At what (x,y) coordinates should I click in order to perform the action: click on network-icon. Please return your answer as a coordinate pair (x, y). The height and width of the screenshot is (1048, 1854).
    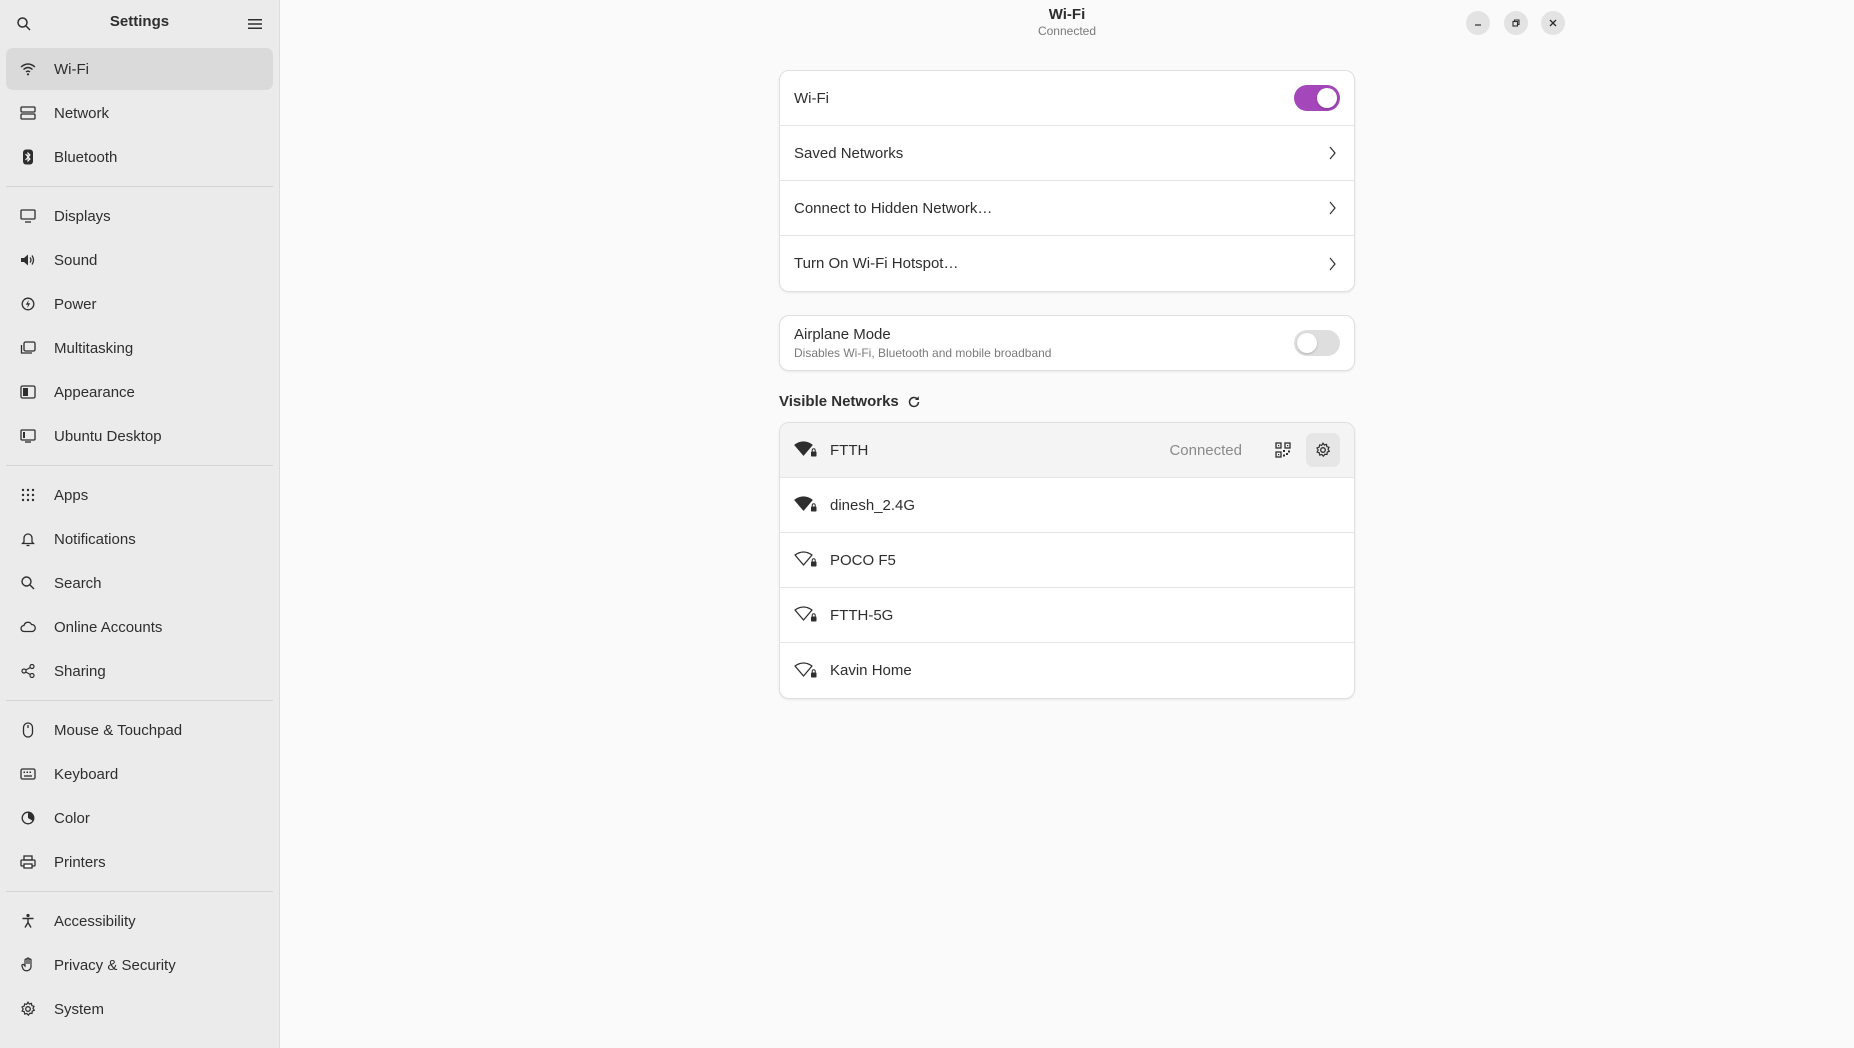
    Looking at the image, I should click on (28, 113).